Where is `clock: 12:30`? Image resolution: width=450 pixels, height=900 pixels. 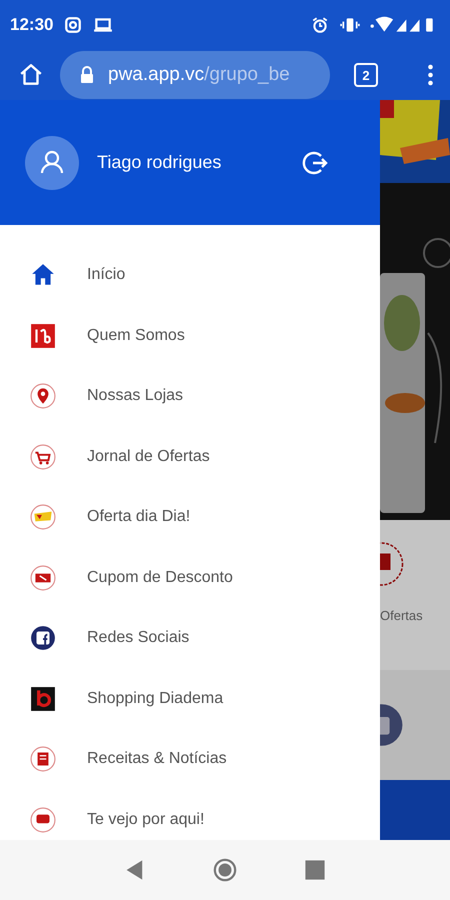
clock: 12:30 is located at coordinates (32, 25).